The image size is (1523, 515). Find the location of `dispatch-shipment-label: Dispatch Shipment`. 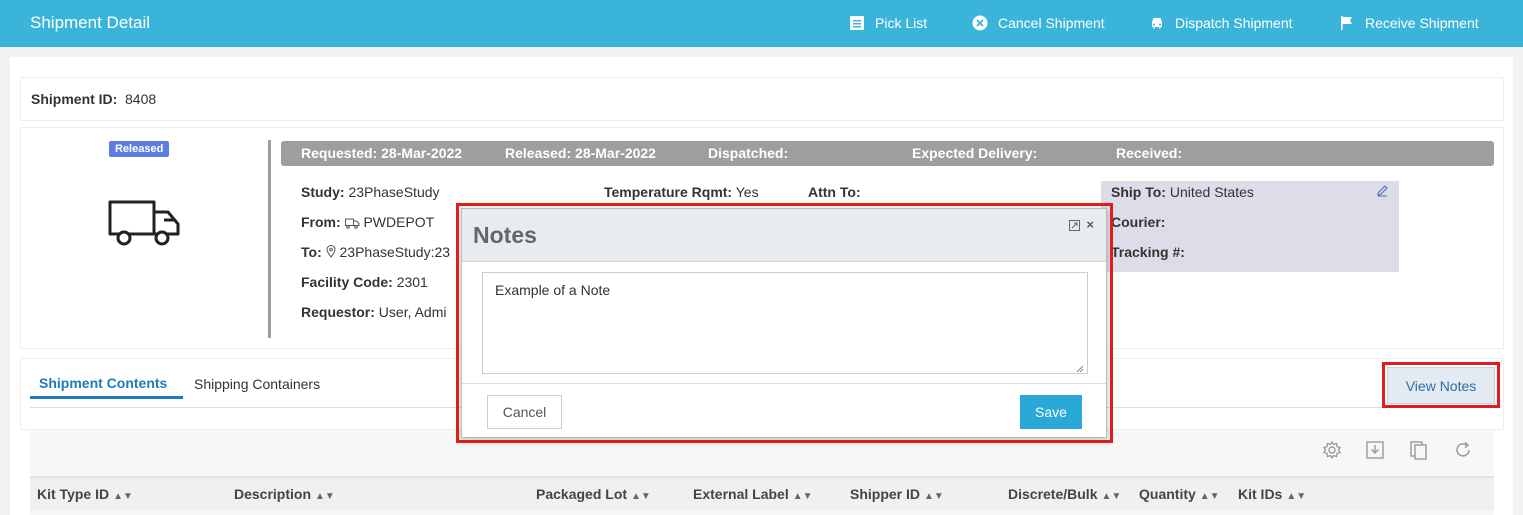

dispatch-shipment-label: Dispatch Shipment is located at coordinates (1234, 23).